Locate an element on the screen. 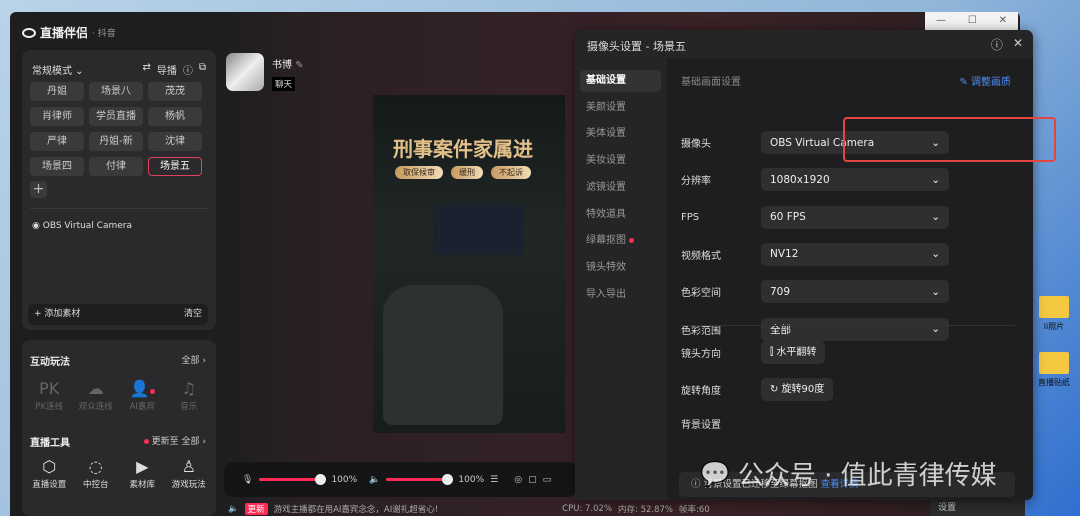 This screenshot has height=516, width=1080. desktop-folder: 直播贴纸 is located at coordinates (1054, 370).